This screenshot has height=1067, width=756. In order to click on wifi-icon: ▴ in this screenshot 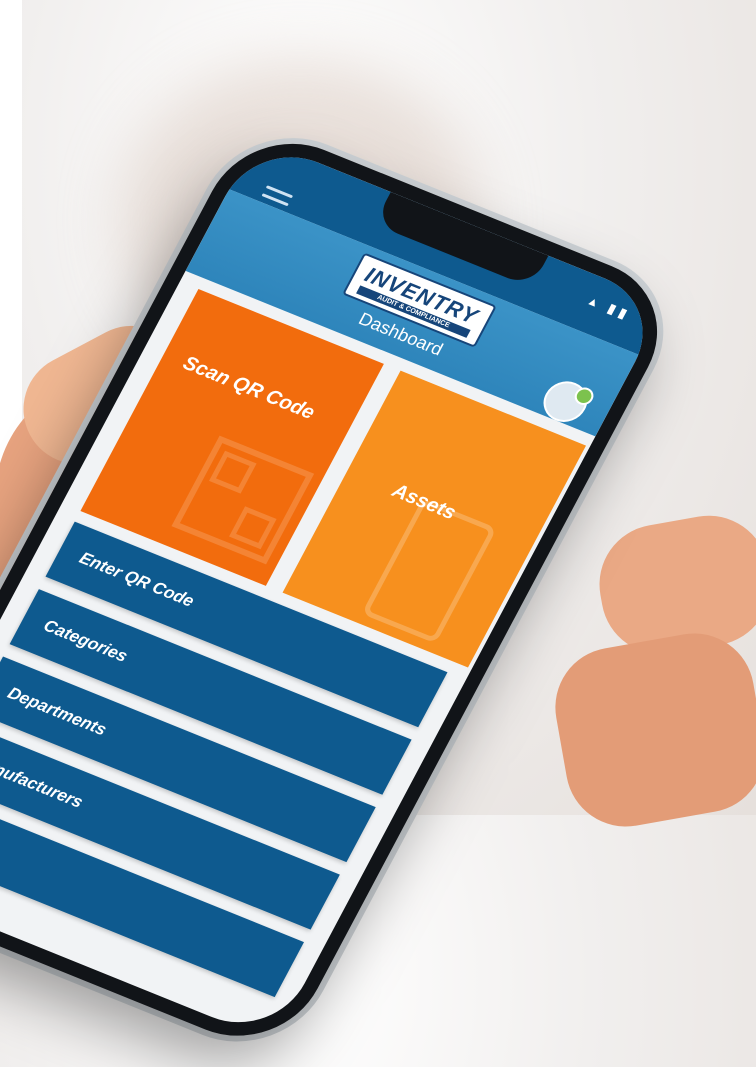, I will do `click(595, 302)`.